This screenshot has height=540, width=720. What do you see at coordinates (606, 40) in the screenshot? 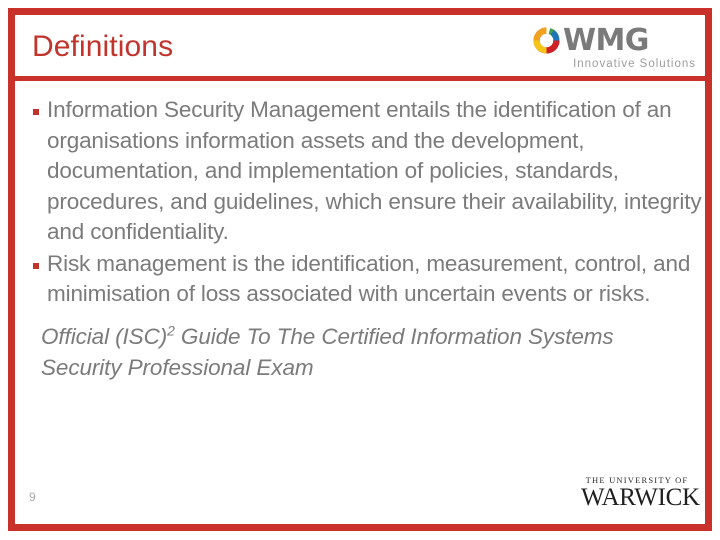
I see `wmg-wordmark: WMG` at bounding box center [606, 40].